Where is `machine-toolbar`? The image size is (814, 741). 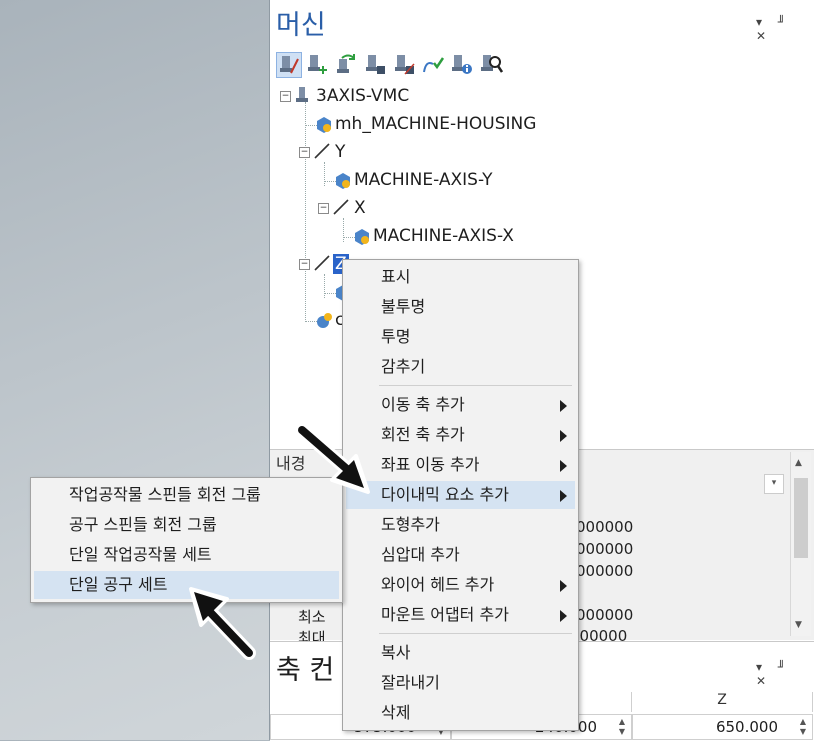
machine-toolbar is located at coordinates (396, 66).